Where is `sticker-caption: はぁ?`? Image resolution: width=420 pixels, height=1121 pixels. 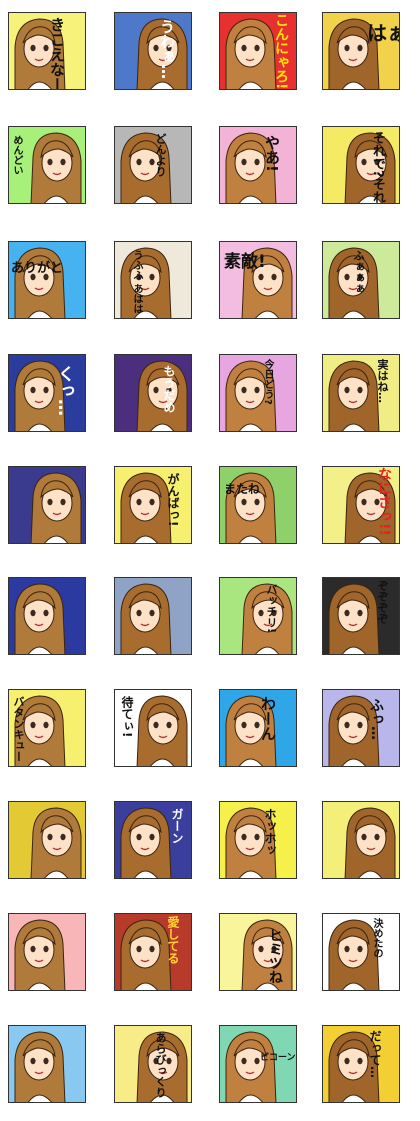 sticker-caption: はぁ? is located at coordinates (383, 33).